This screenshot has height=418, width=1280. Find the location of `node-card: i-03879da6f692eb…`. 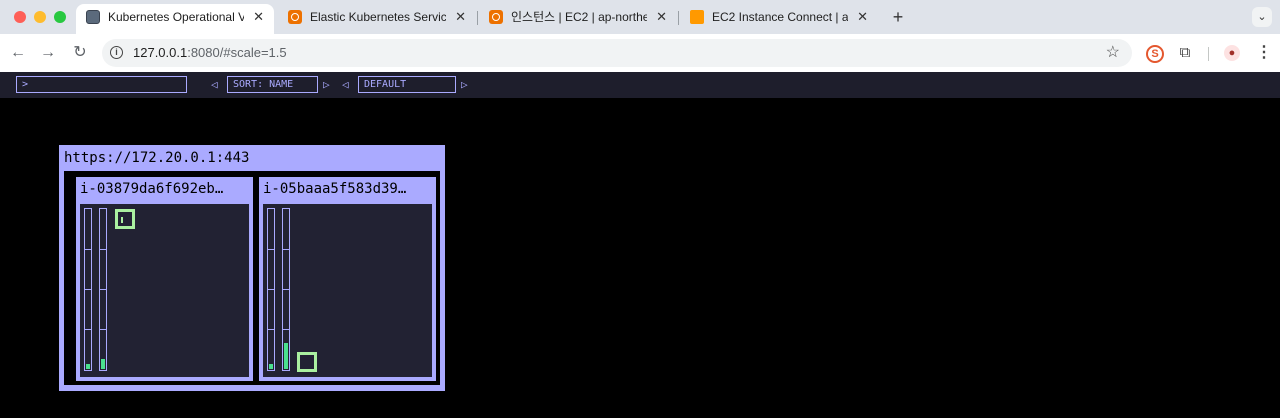

node-card: i-03879da6f692eb… is located at coordinates (164, 279).